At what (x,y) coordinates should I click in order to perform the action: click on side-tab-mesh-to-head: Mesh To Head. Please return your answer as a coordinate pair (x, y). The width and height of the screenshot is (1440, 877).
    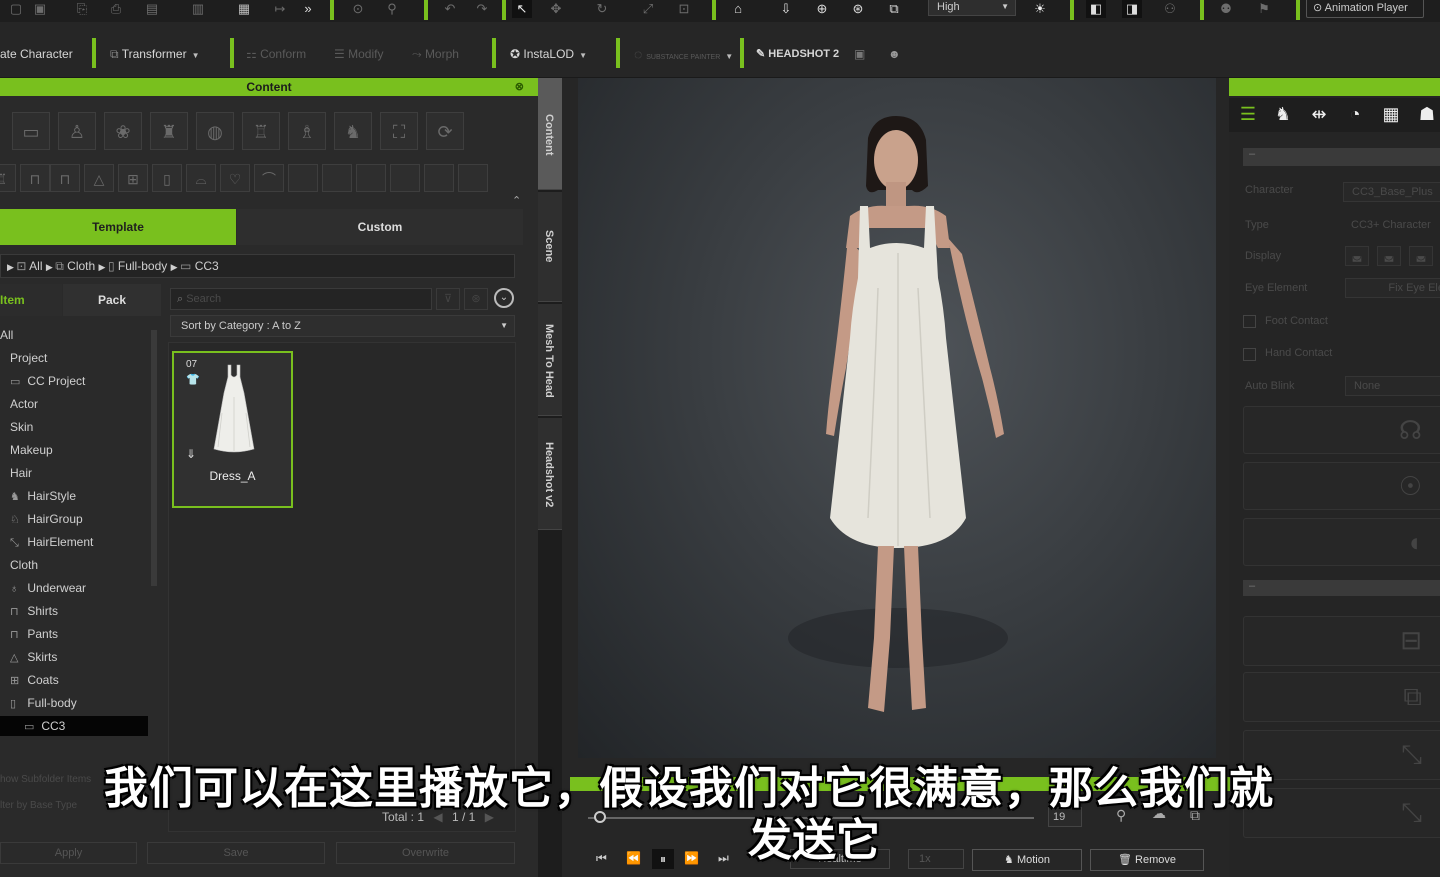
    Looking at the image, I should click on (550, 360).